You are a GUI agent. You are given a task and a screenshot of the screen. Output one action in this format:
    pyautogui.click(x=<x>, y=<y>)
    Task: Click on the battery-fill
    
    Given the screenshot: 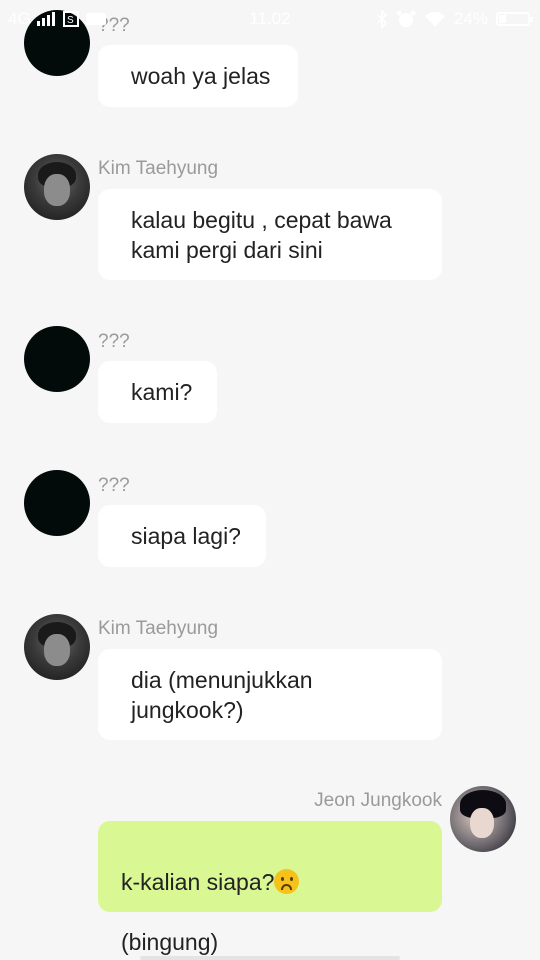 What is the action you would take?
    pyautogui.click(x=502, y=19)
    